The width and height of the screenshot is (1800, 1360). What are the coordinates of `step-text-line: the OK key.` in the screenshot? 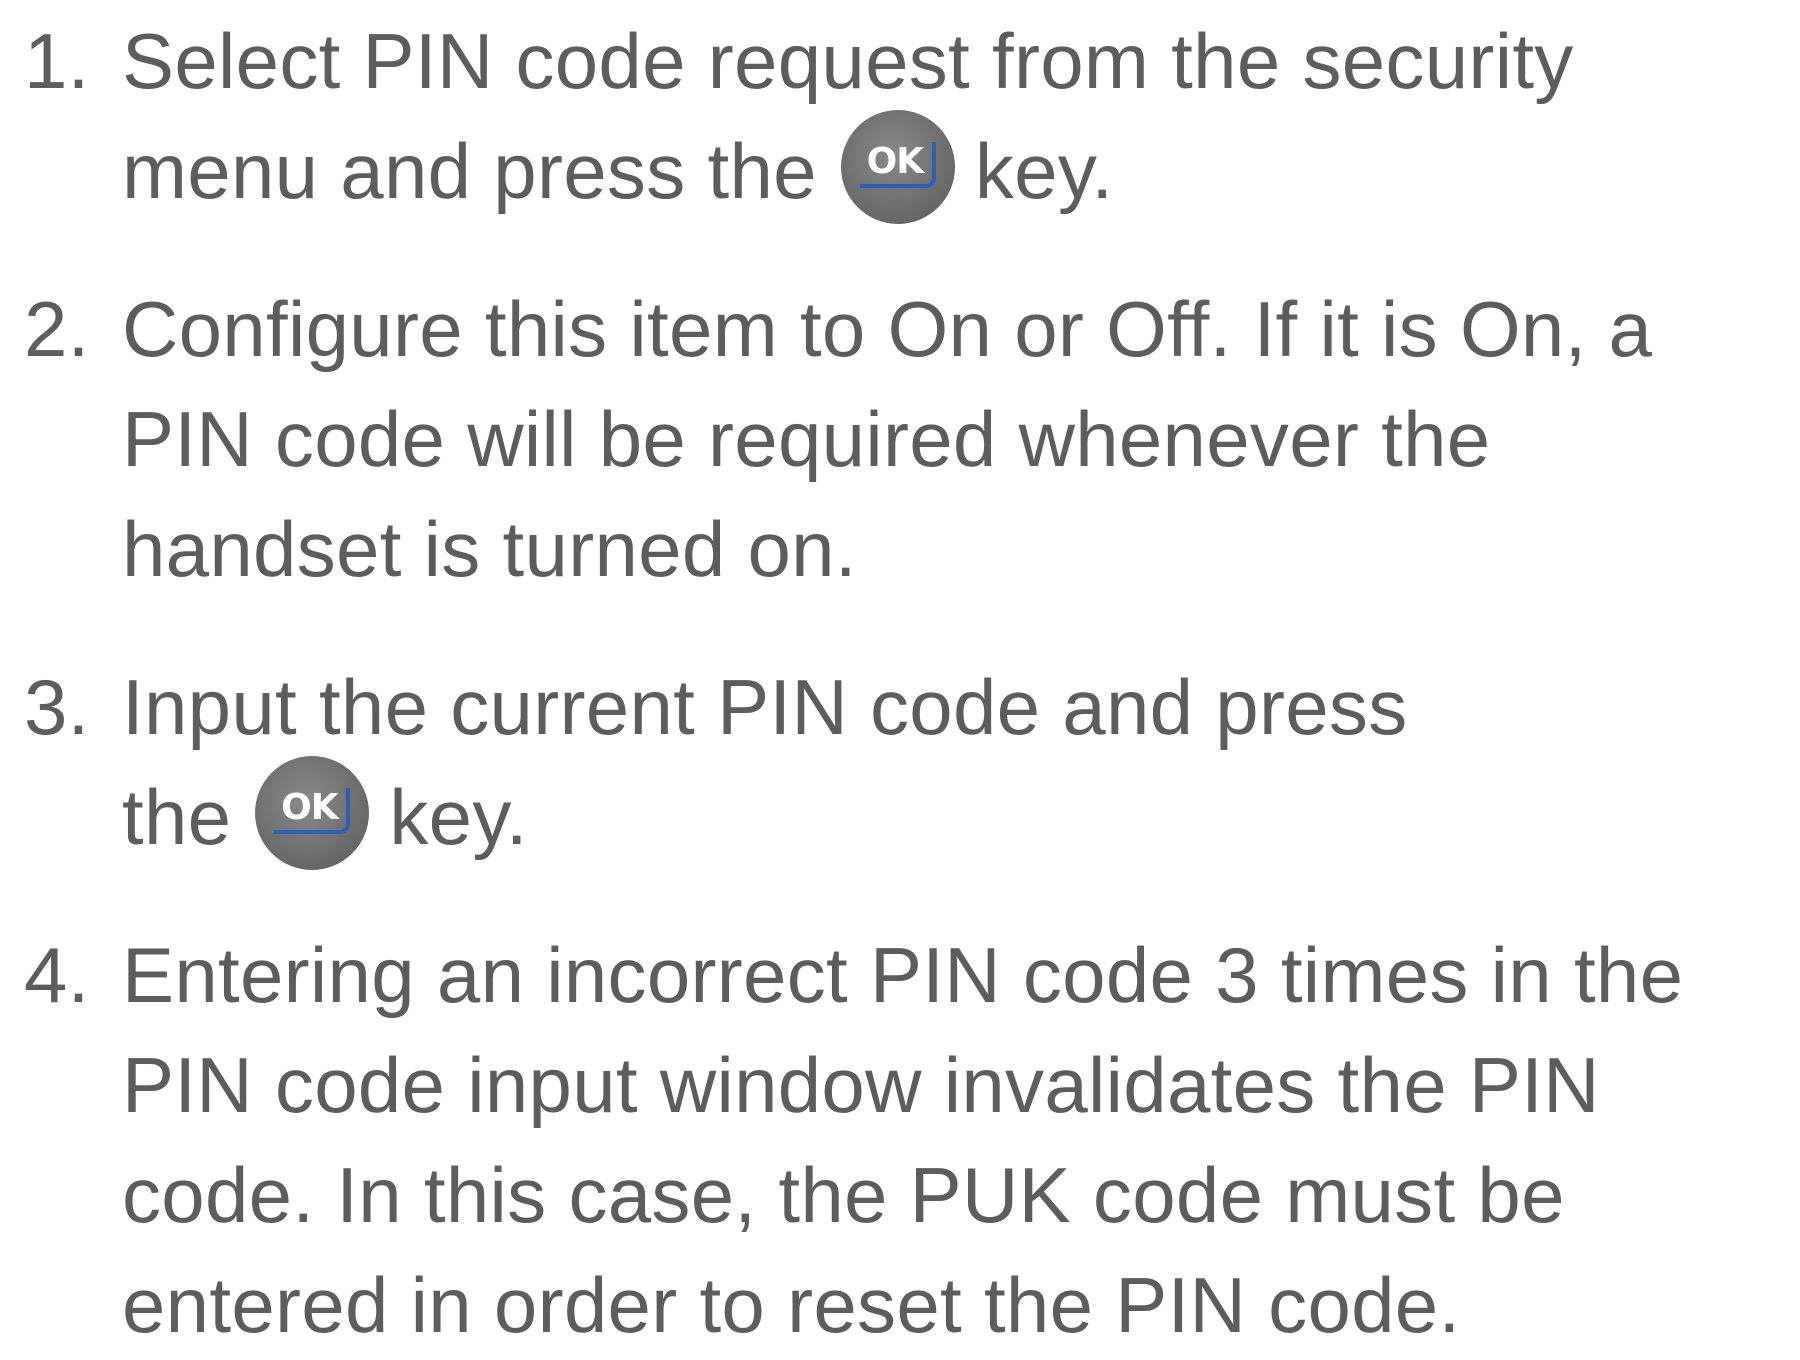 It's located at (958, 814).